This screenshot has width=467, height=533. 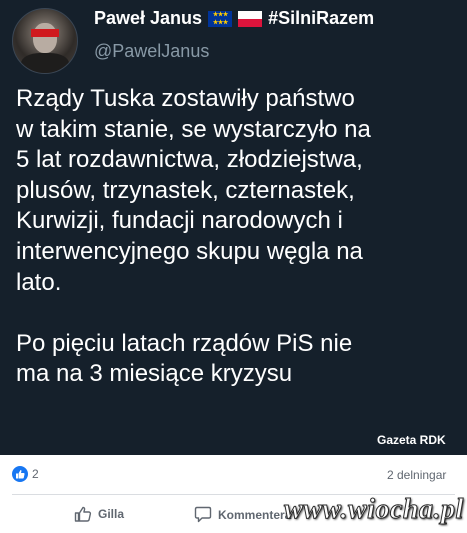 What do you see at coordinates (321, 18) in the screenshot?
I see `hashtag: #SilniRazem` at bounding box center [321, 18].